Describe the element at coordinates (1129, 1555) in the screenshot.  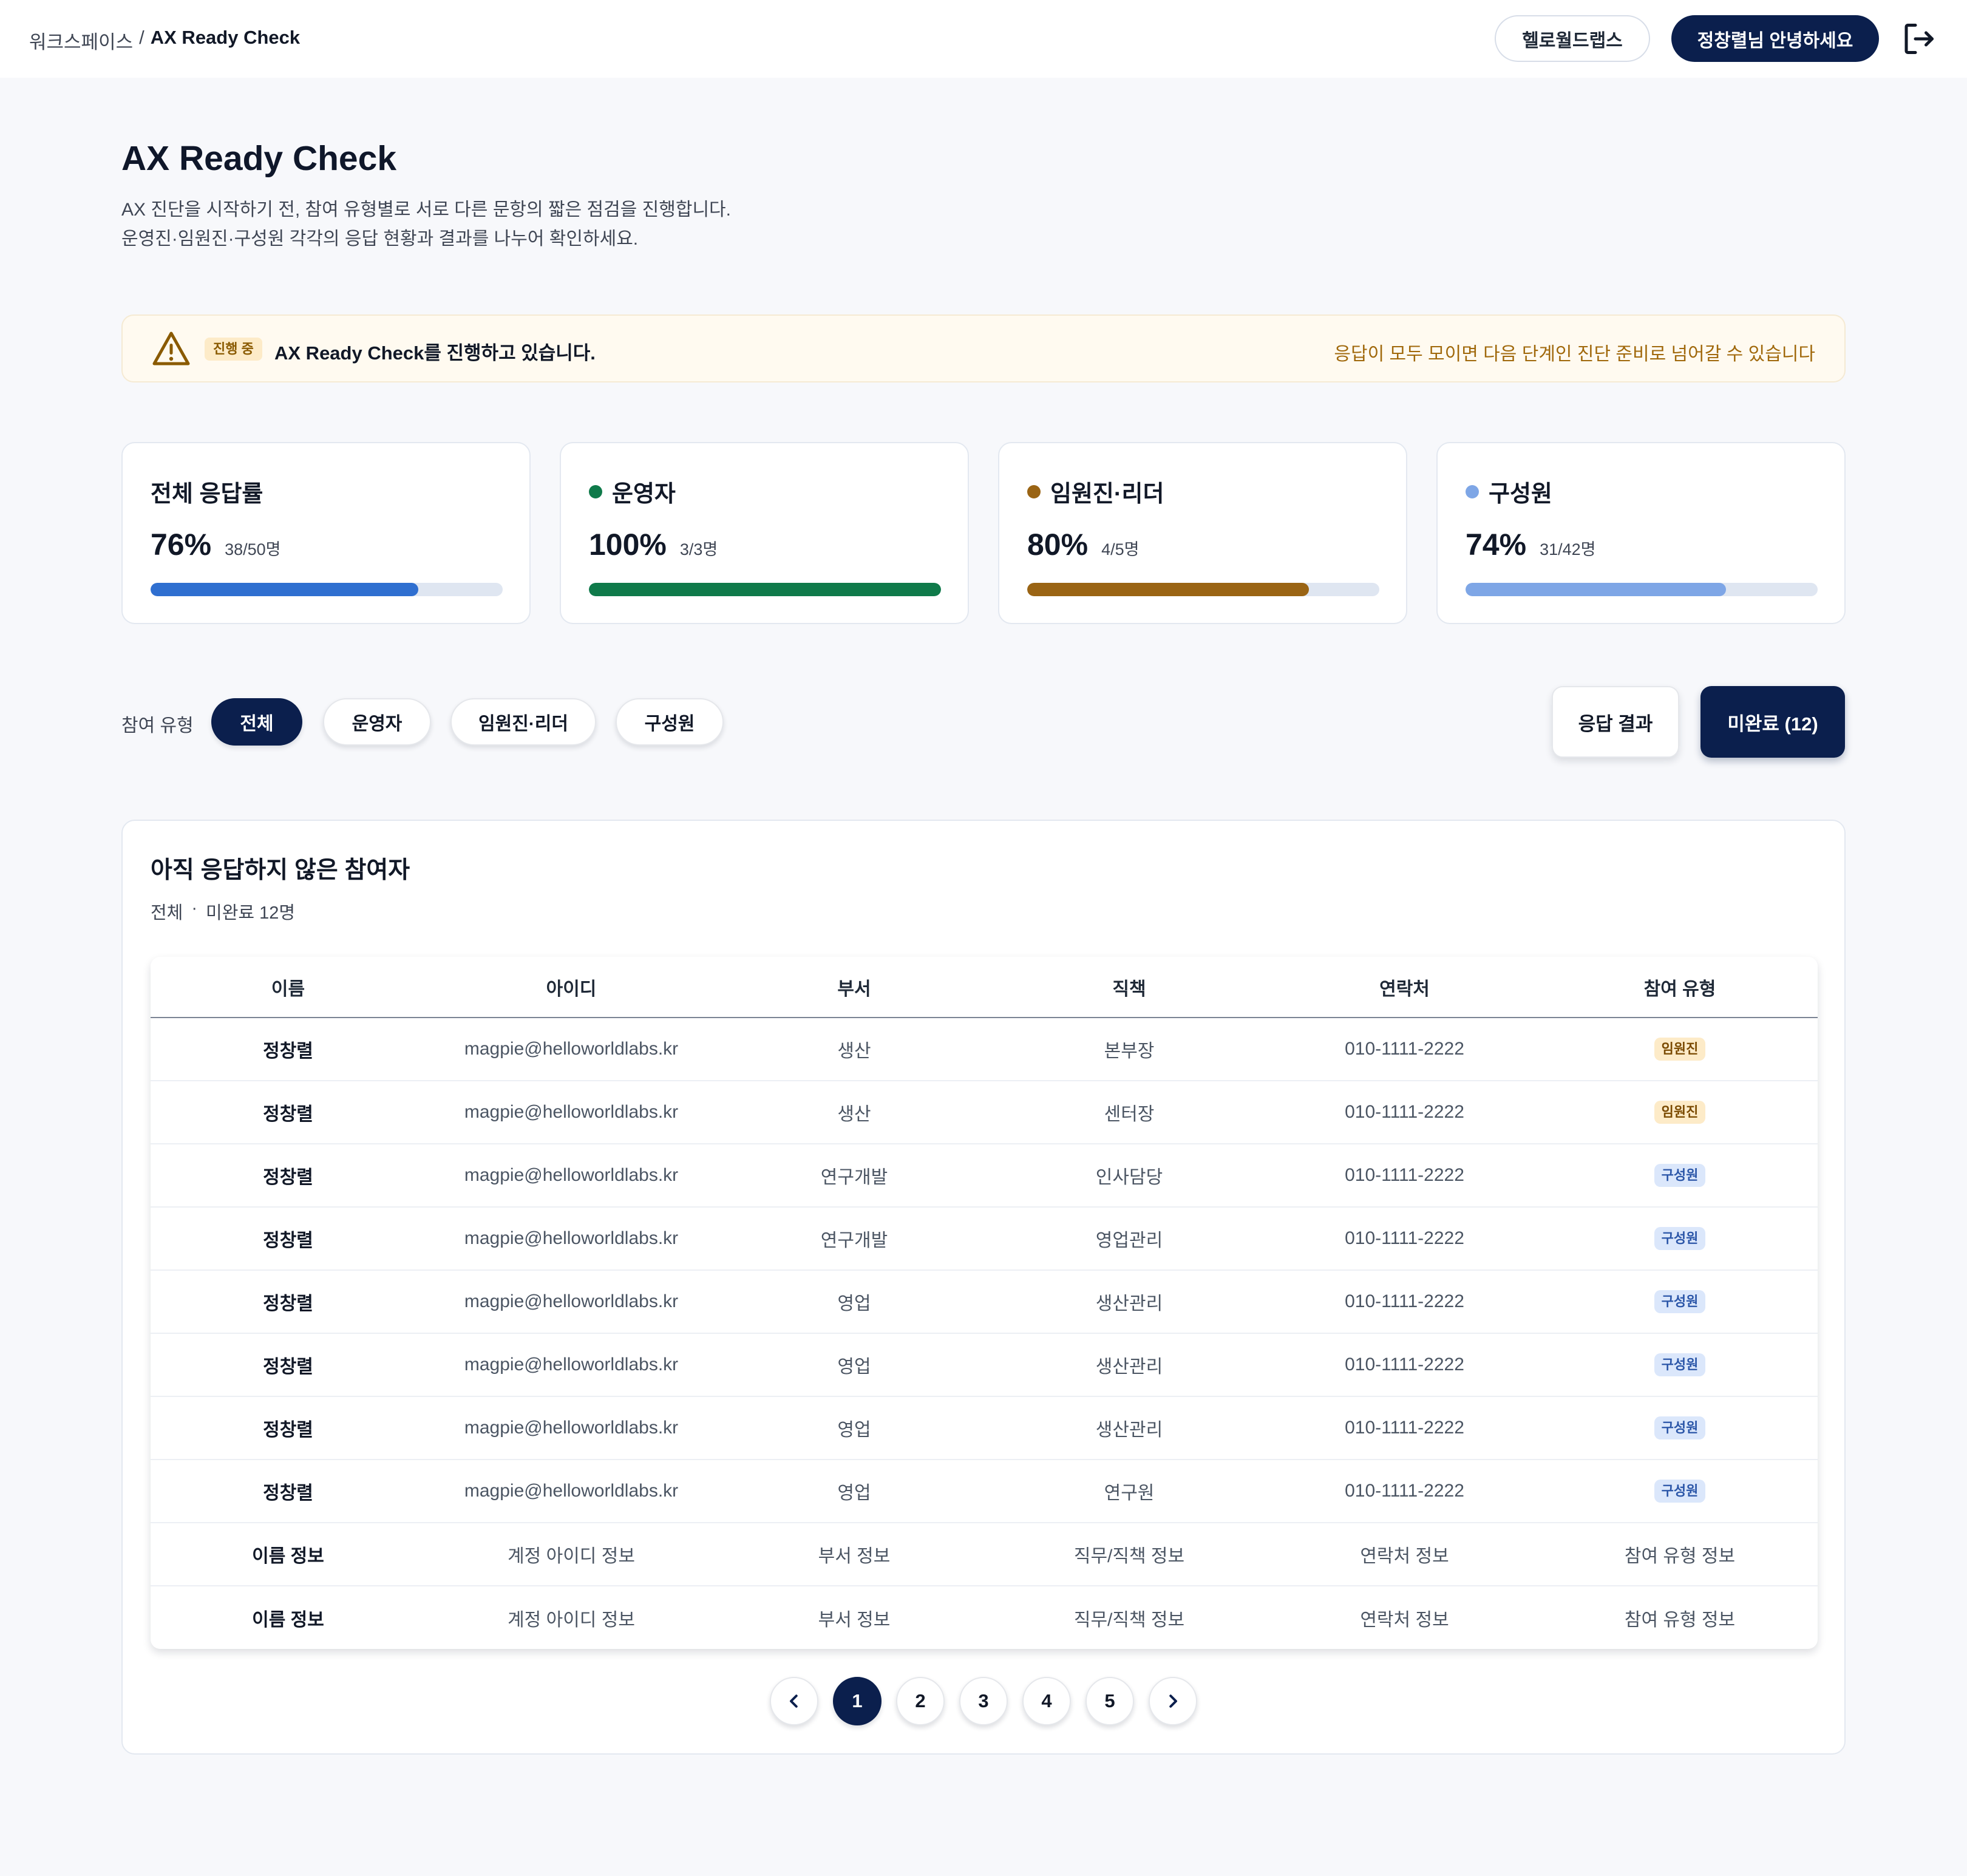
I see `cell-position: 직무/직책 정보` at that location.